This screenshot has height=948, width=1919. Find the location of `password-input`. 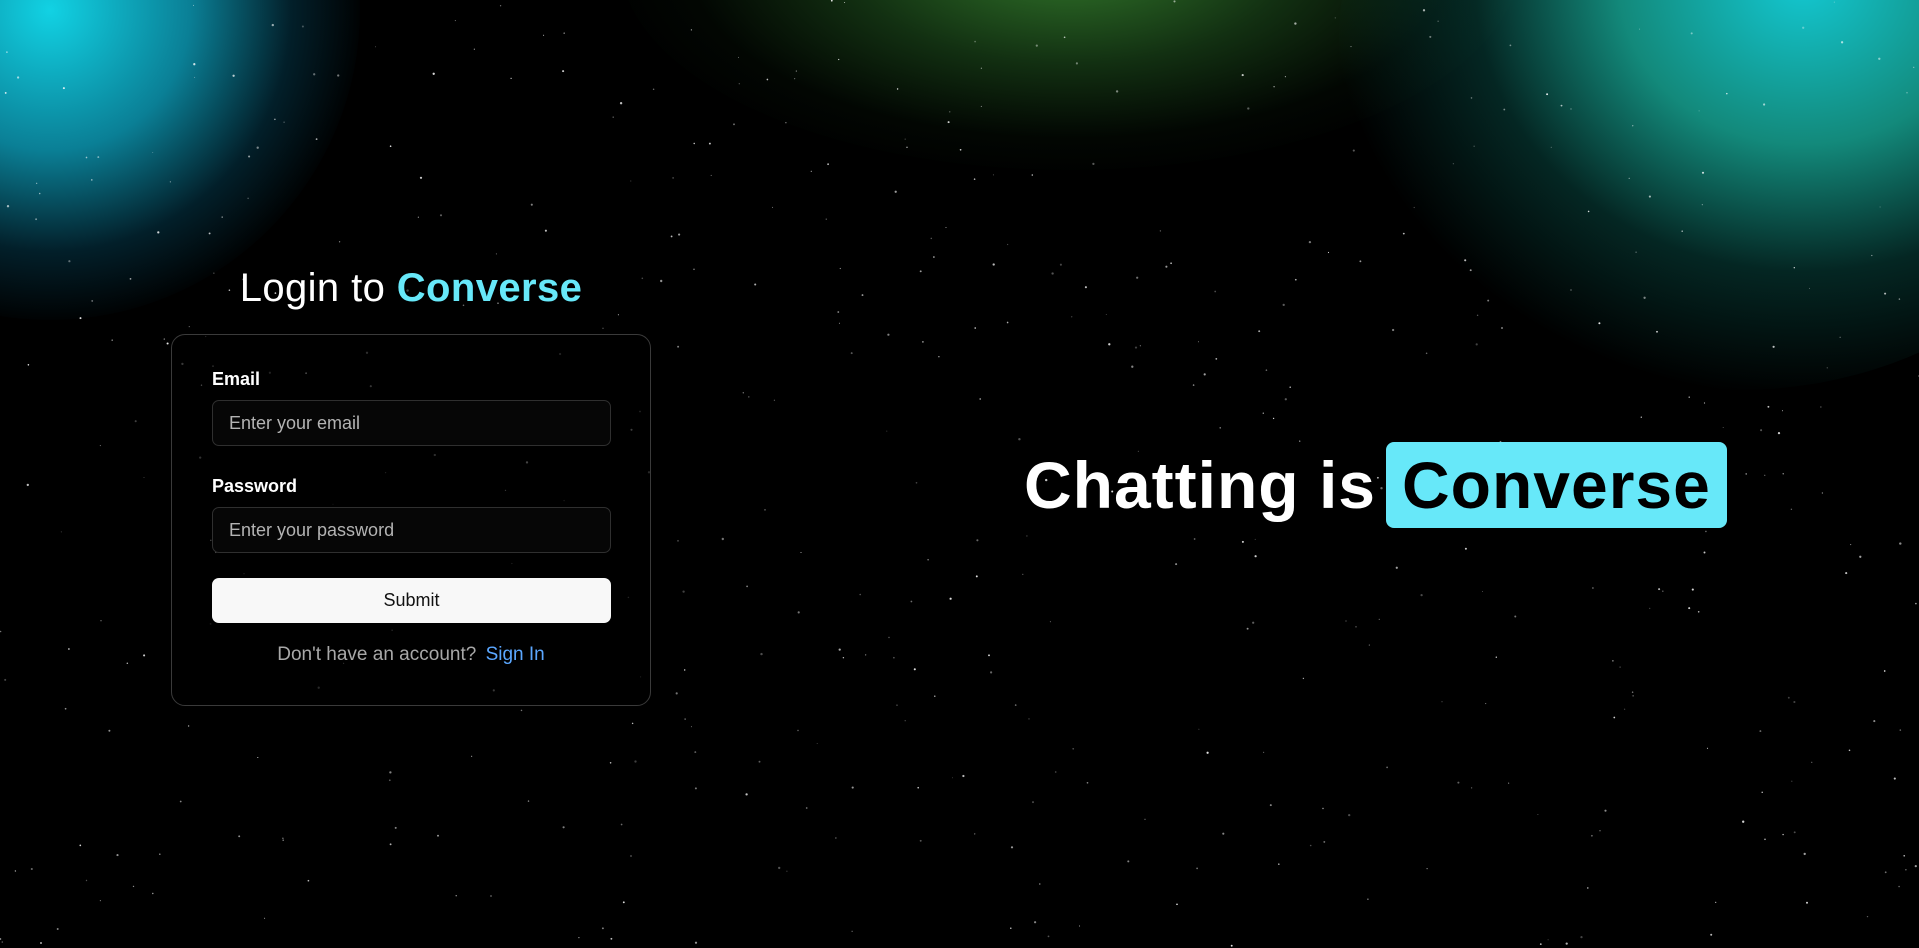

password-input is located at coordinates (411, 530).